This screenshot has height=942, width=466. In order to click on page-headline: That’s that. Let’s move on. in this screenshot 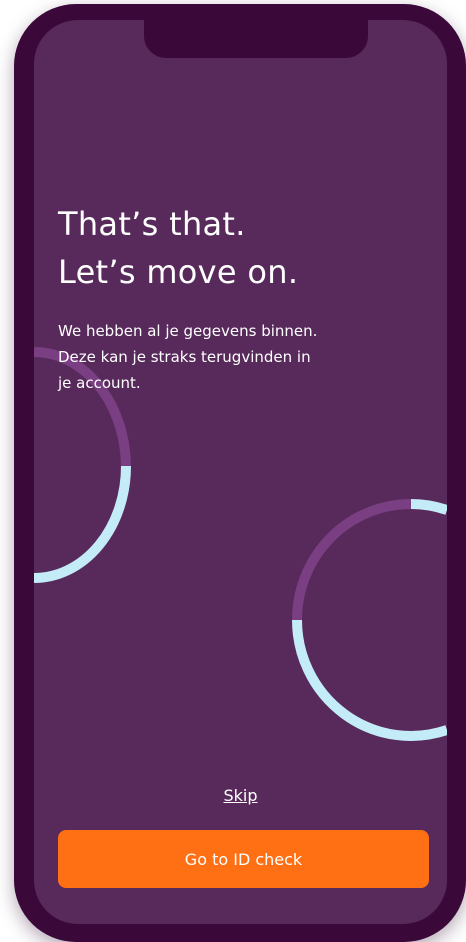, I will do `click(178, 248)`.